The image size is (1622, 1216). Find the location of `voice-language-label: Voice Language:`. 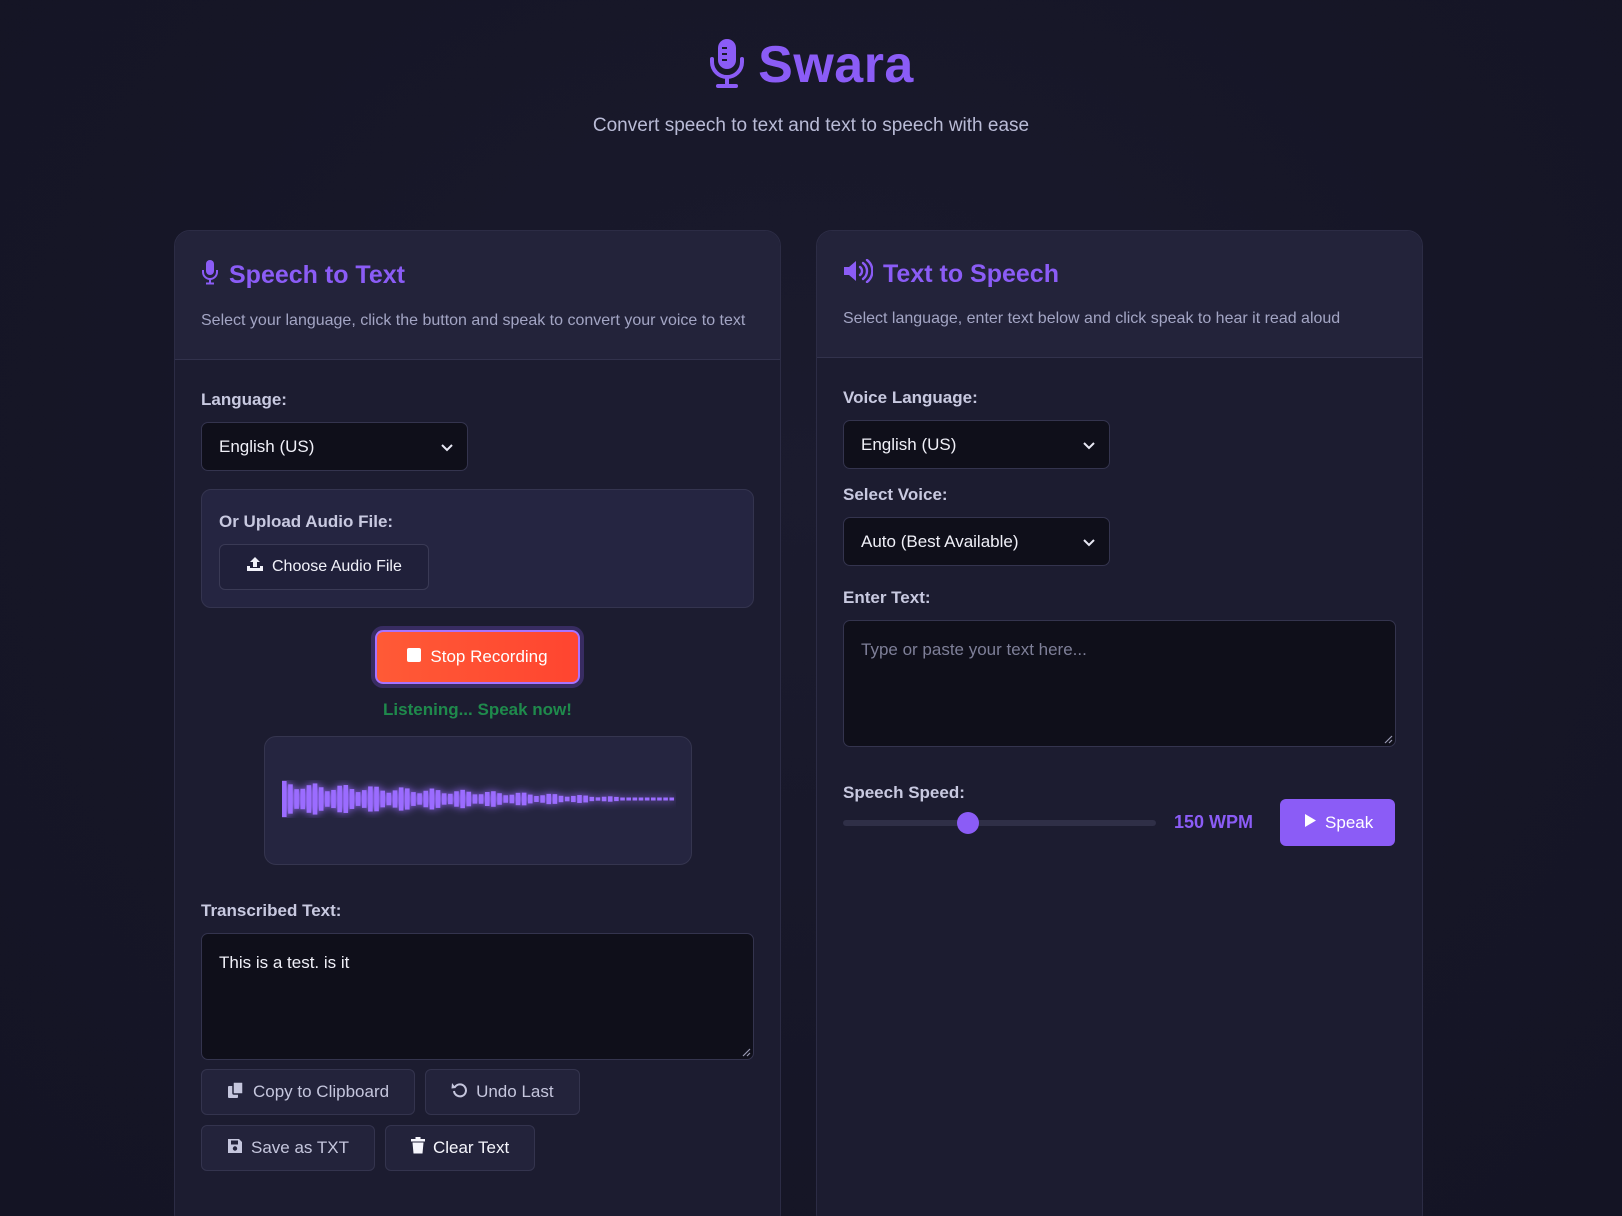

voice-language-label: Voice Language: is located at coordinates (910, 397).